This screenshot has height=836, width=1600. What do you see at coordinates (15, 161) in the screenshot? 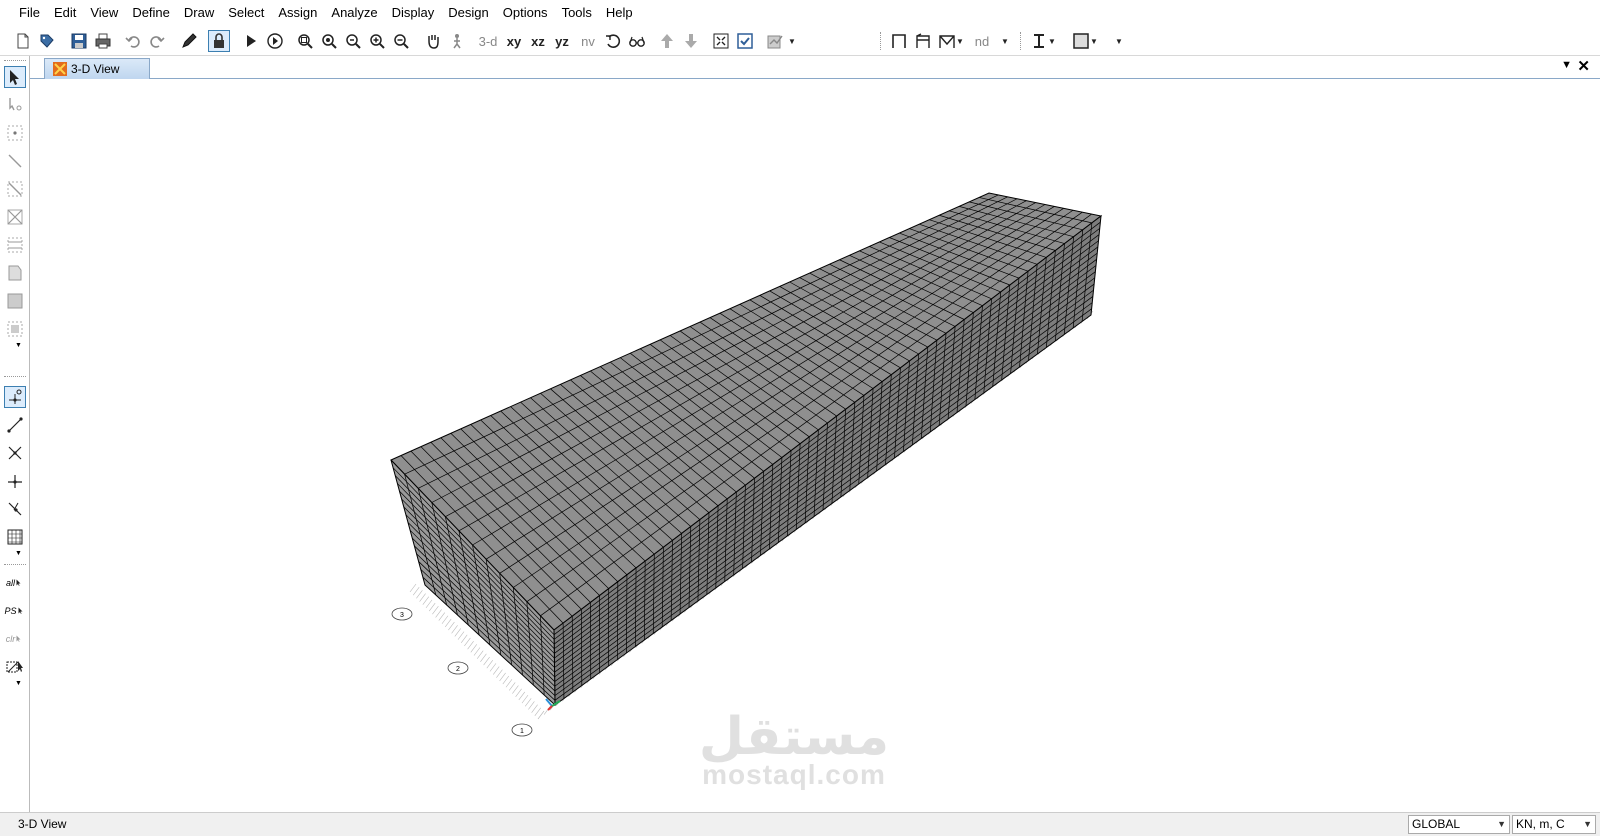
I see `draw-line-button` at bounding box center [15, 161].